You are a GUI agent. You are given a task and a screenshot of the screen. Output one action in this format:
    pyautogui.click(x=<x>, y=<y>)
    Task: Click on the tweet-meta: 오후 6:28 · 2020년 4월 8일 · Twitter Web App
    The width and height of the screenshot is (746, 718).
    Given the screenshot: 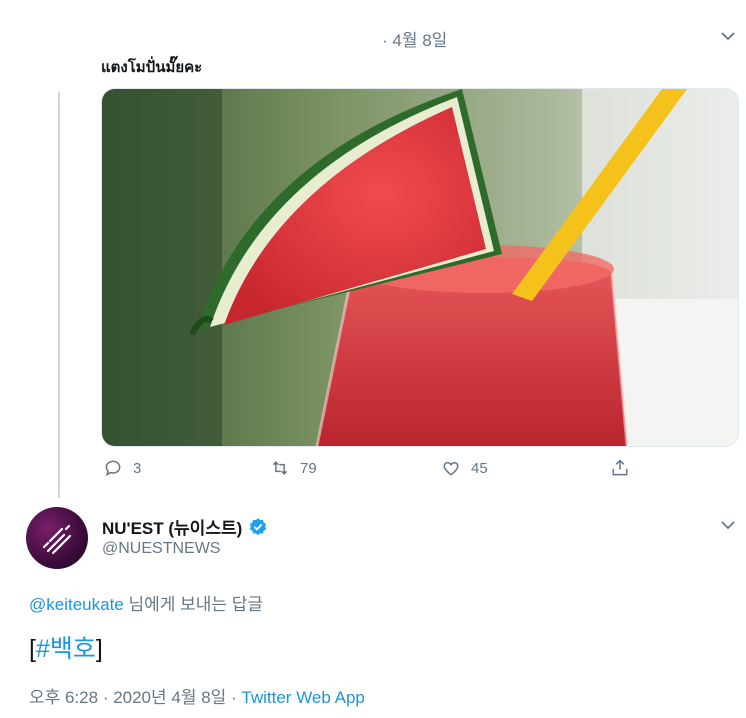 What is the action you would take?
    pyautogui.click(x=197, y=695)
    